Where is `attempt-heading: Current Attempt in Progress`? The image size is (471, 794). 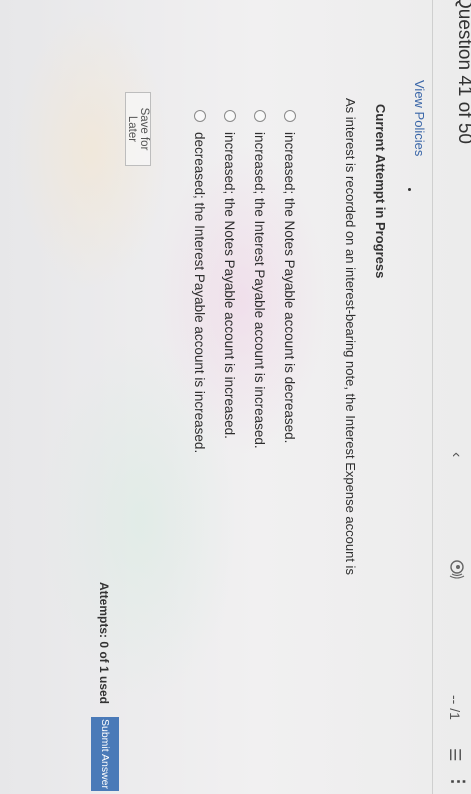 attempt-heading: Current Attempt in Progress is located at coordinates (380, 191).